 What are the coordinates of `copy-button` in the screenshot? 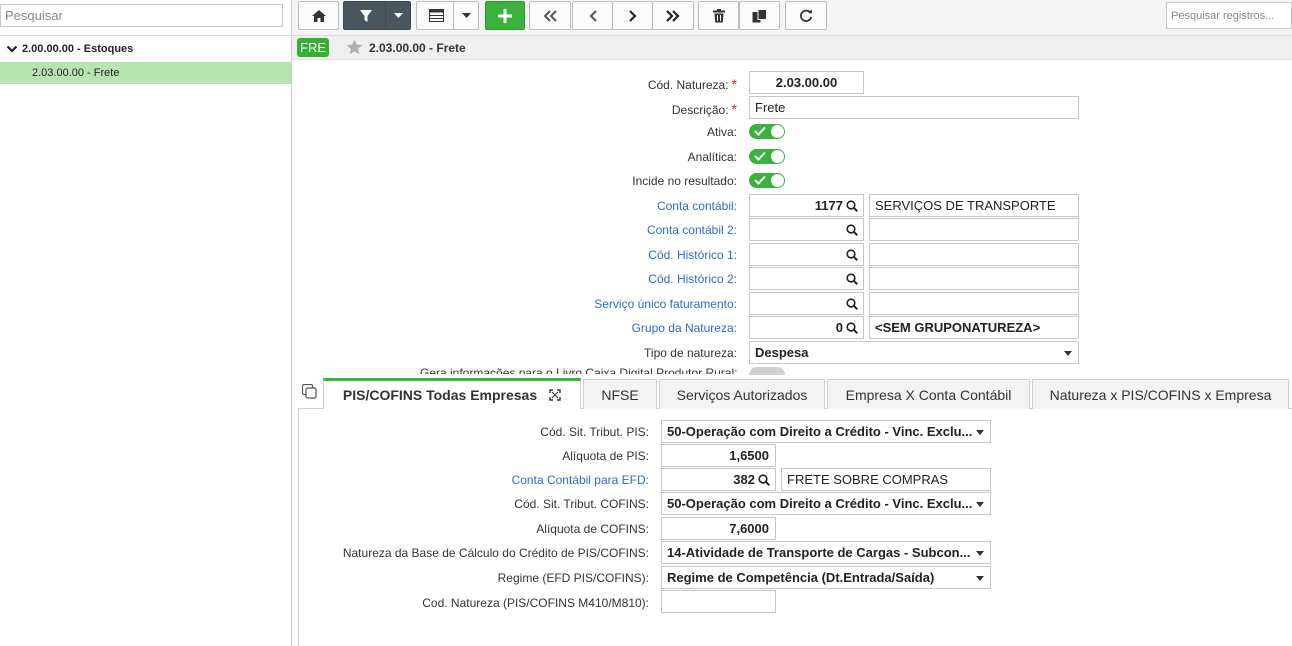 It's located at (759, 15).